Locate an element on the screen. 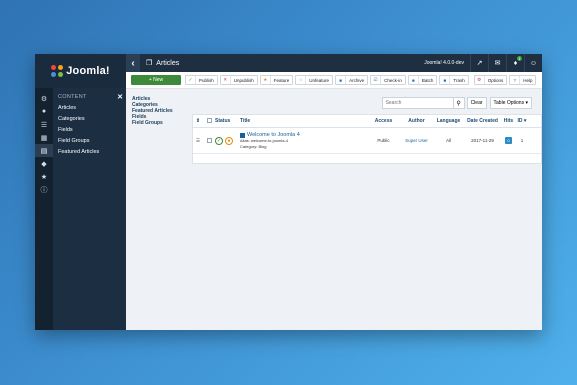  mail-icon: ✉ is located at coordinates (497, 63).